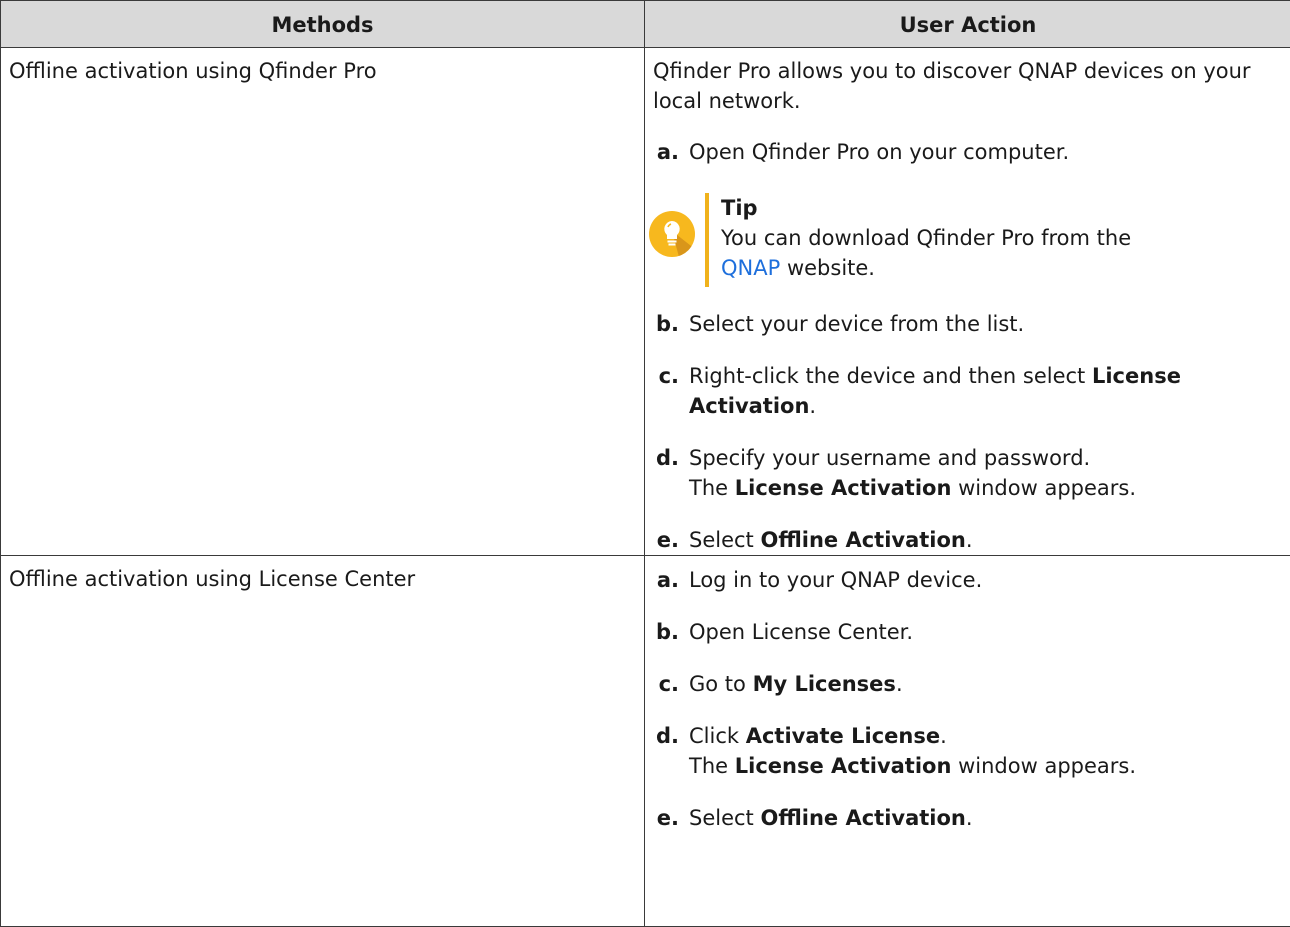 This screenshot has width=1290, height=927. I want to click on step-text-part: Go to, so click(721, 684).